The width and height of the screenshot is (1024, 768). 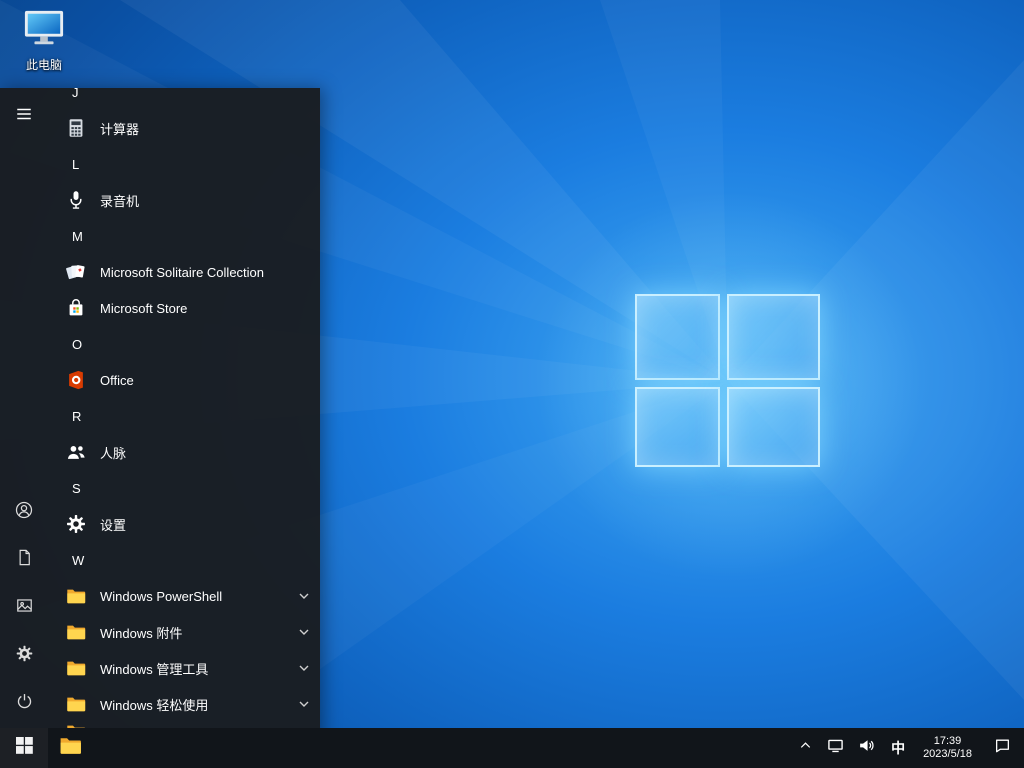 What do you see at coordinates (120, 129) in the screenshot?
I see `app-item-label: 计算器` at bounding box center [120, 129].